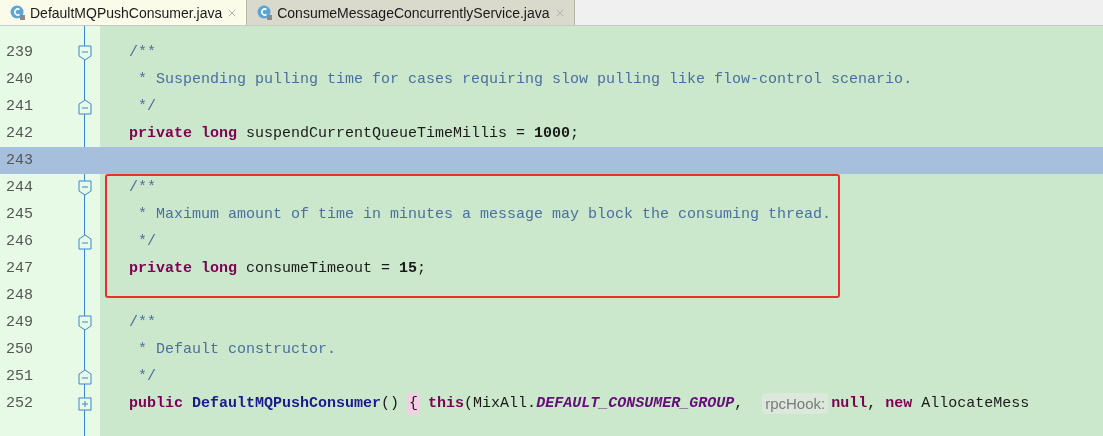  I want to click on line-number: 247, so click(19, 268).